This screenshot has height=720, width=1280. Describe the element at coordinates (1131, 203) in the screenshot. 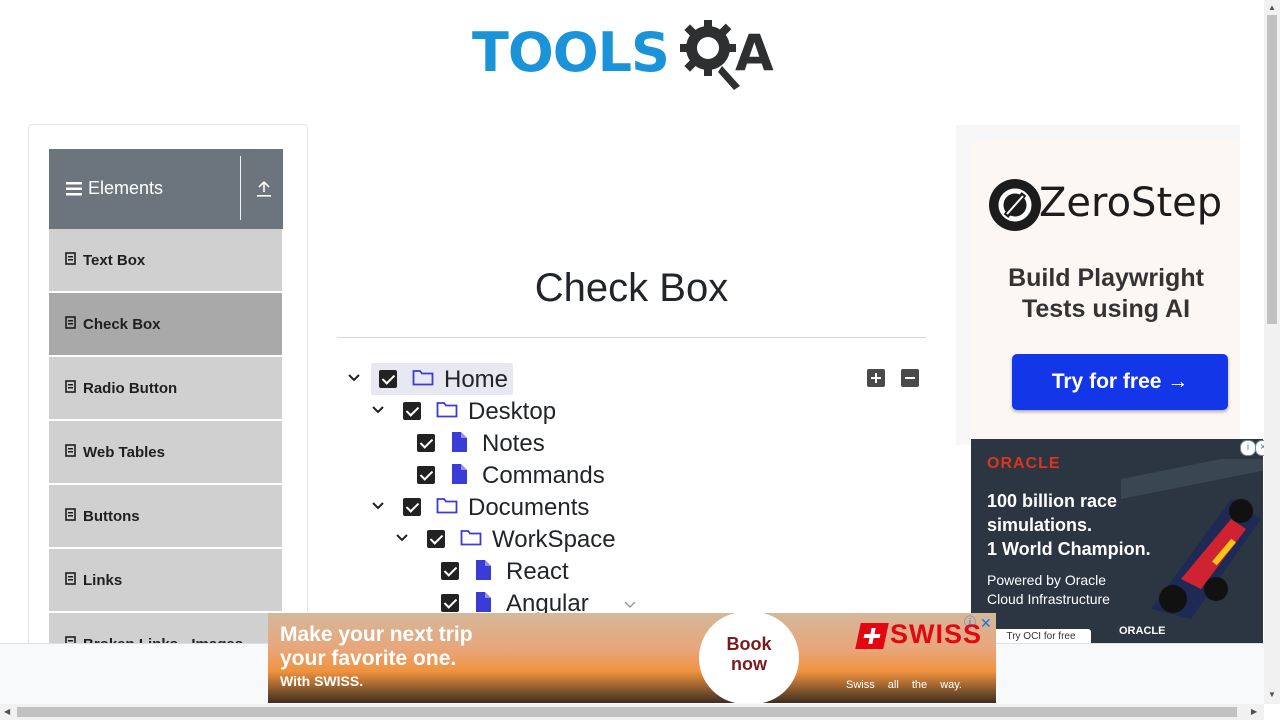

I see `zerostep-brand: ZeroStep` at that location.